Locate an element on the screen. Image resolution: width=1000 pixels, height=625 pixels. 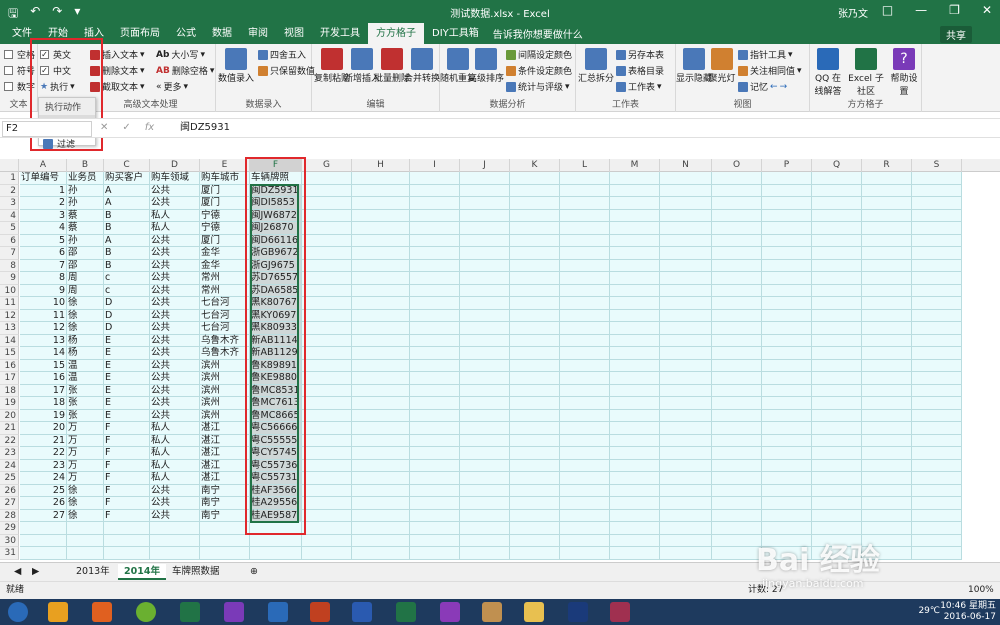
add-sheet-icon: ⊕ is located at coordinates (254, 572).